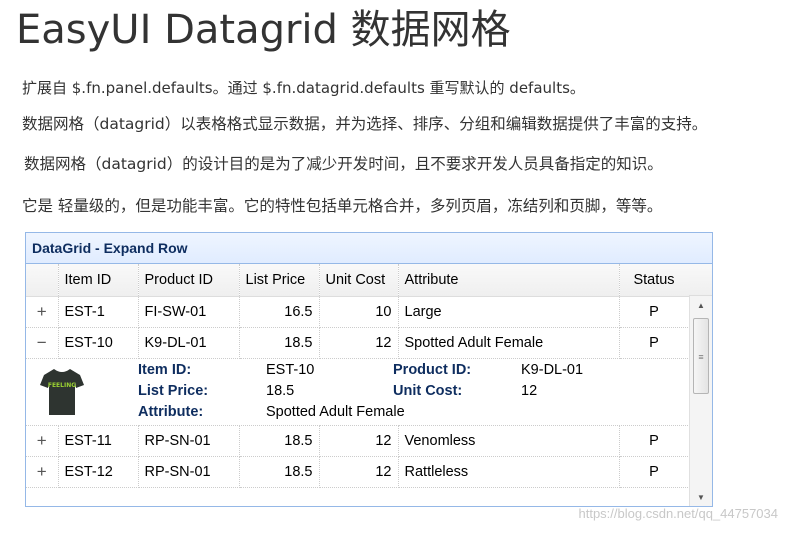 This screenshot has height=533, width=786. What do you see at coordinates (701, 306) in the screenshot?
I see `scroll-up-icon: ▲` at bounding box center [701, 306].